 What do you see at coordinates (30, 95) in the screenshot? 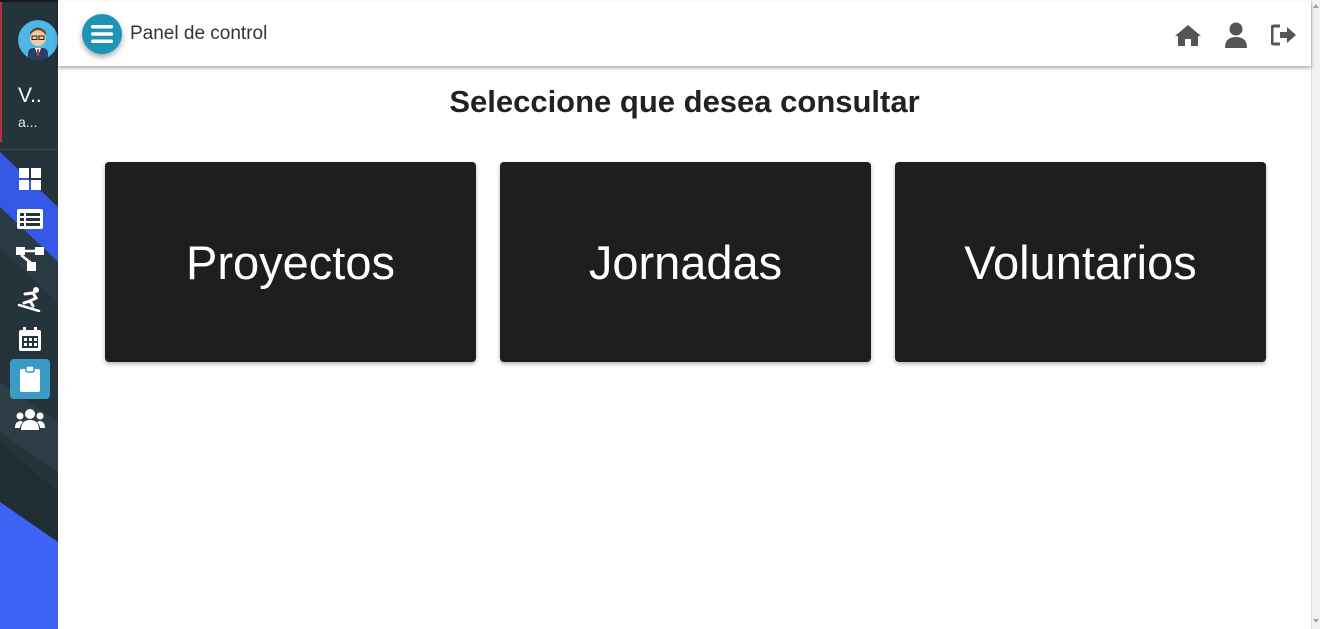
I see `user-name: V..` at bounding box center [30, 95].